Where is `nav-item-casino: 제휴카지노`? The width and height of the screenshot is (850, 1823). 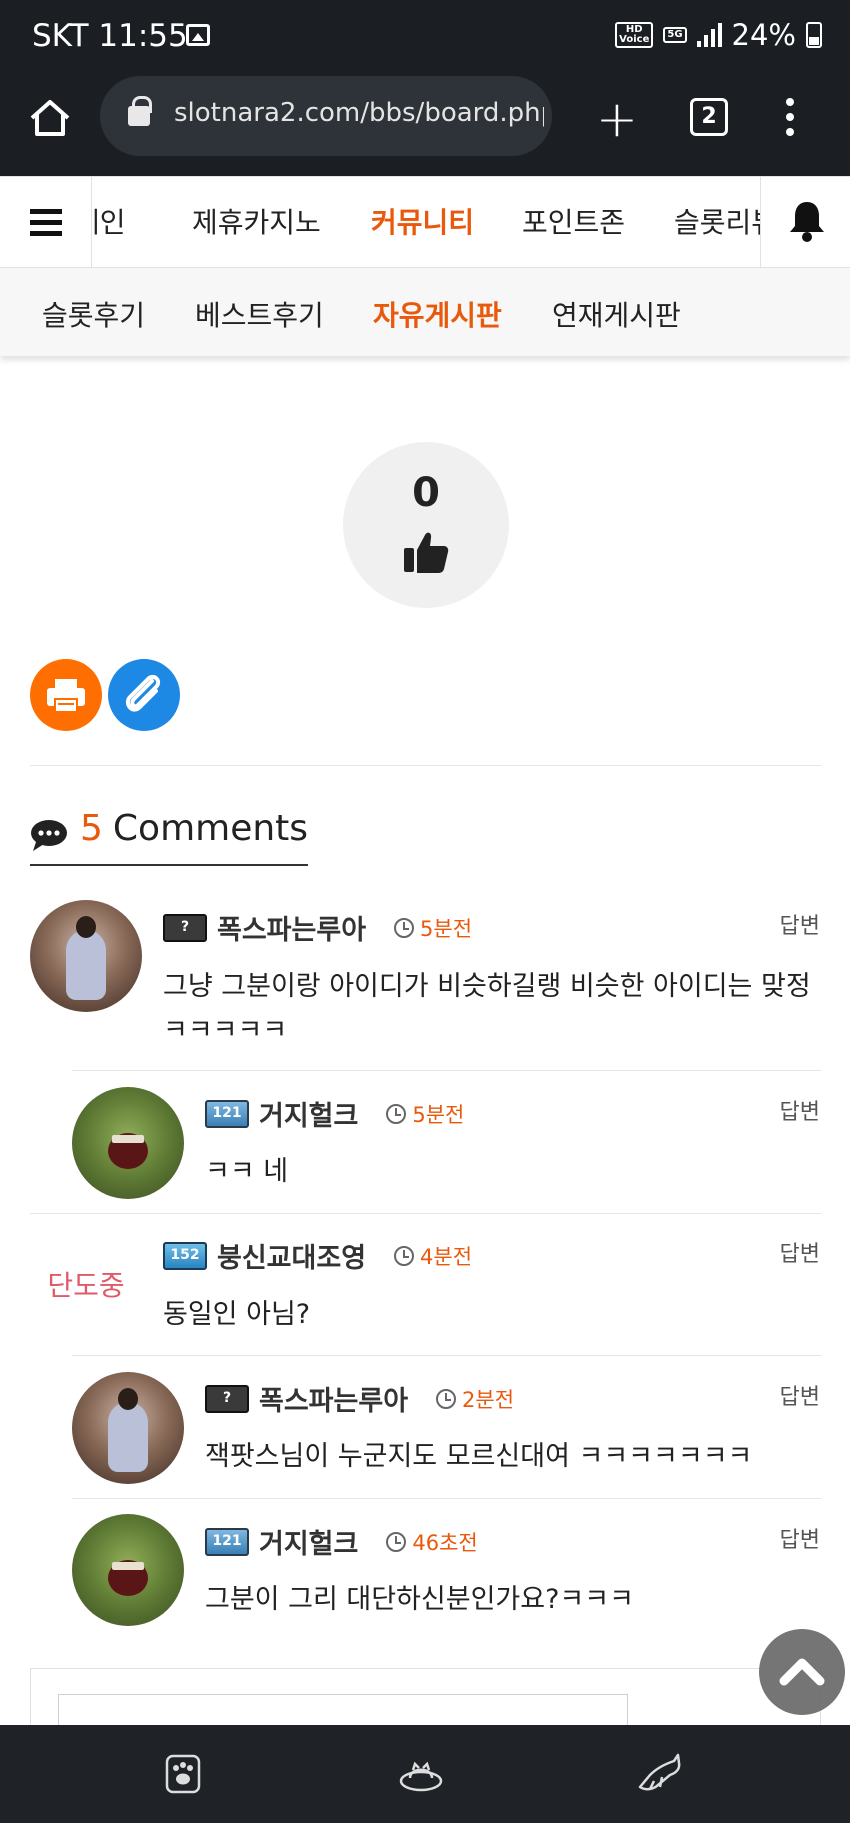 nav-item-casino: 제휴카지노 is located at coordinates (256, 221).